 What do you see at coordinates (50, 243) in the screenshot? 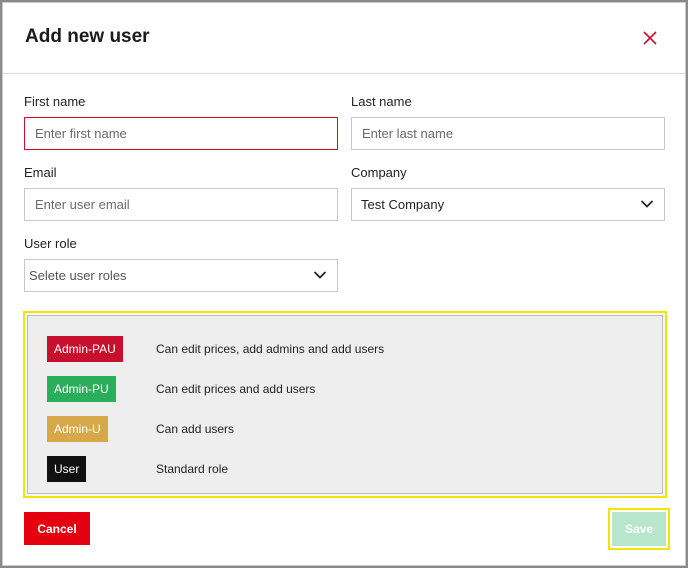
I see `user-role-label: User role` at bounding box center [50, 243].